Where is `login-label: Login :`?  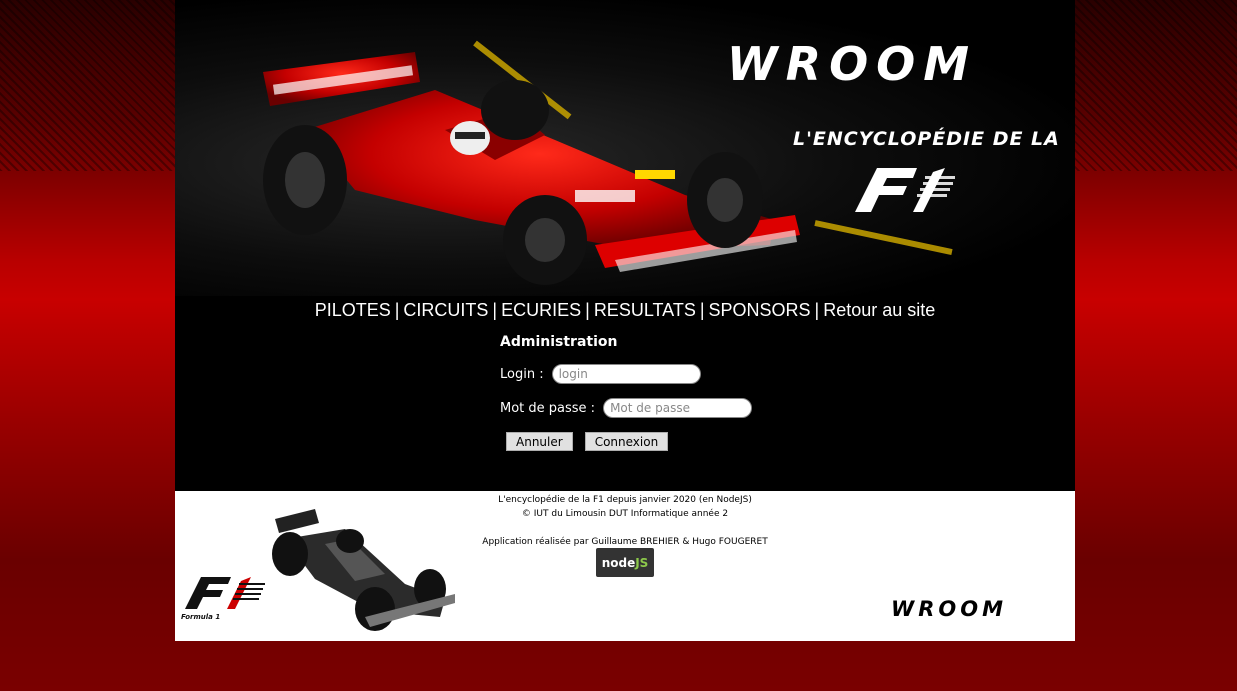
login-label: Login : is located at coordinates (522, 374).